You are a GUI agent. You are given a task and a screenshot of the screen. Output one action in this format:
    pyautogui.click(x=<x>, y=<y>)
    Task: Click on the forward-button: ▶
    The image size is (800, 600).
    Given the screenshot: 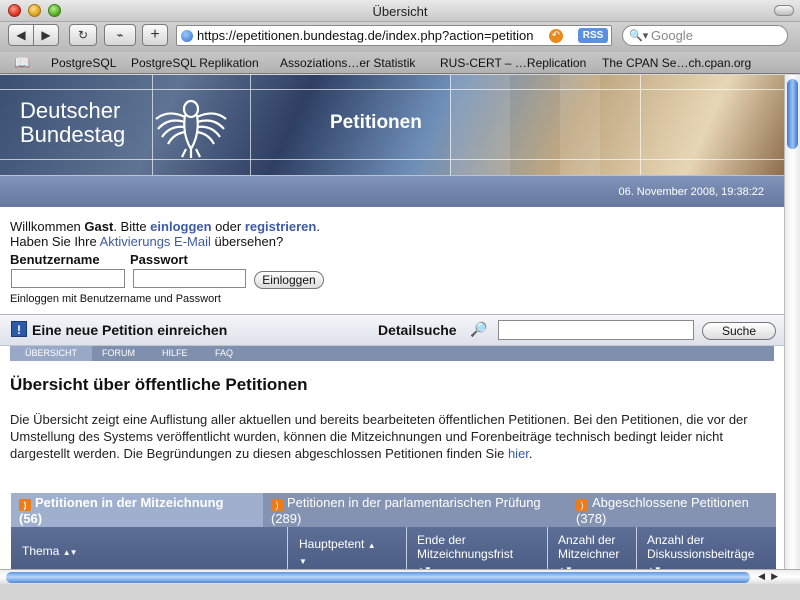 What is the action you would take?
    pyautogui.click(x=46, y=35)
    